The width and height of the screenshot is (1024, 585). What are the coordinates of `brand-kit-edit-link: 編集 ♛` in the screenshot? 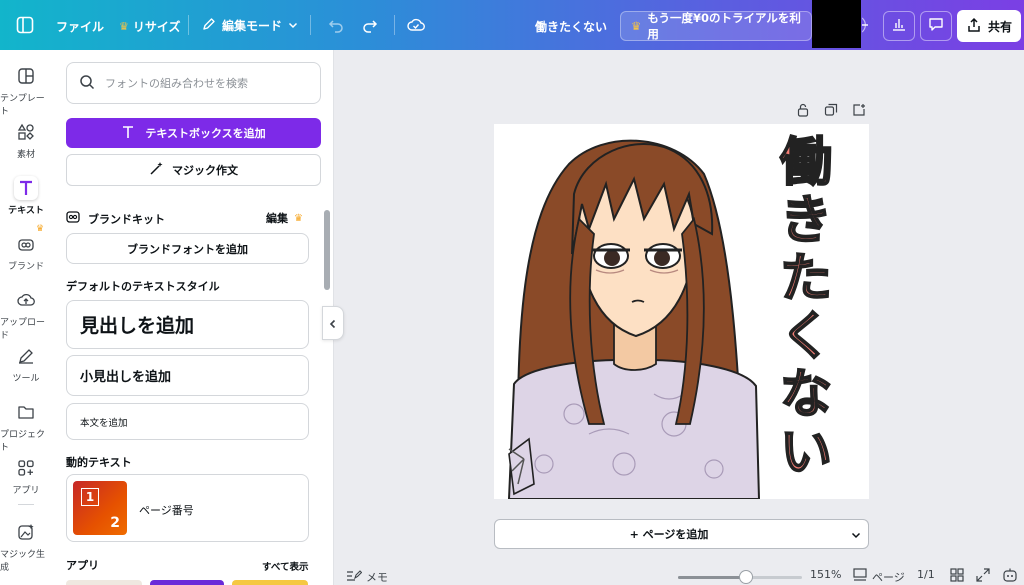 It's located at (284, 218).